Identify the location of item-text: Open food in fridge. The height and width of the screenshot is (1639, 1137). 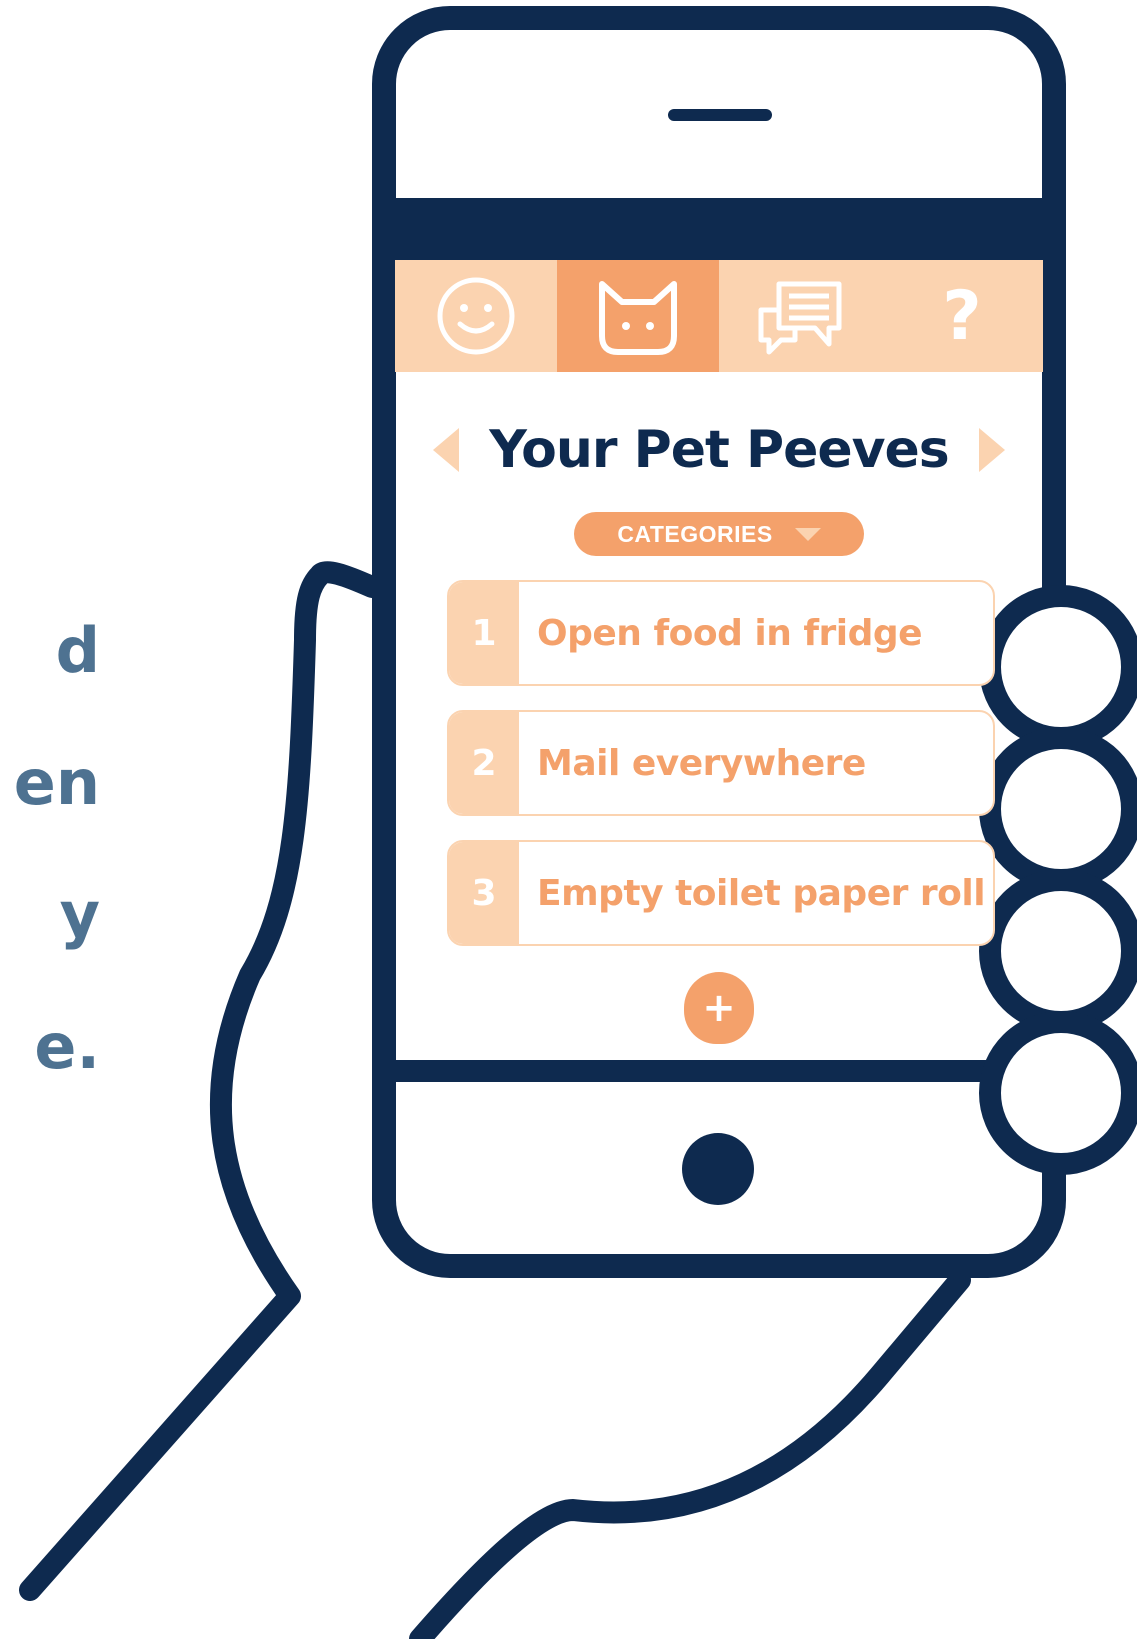
(730, 633).